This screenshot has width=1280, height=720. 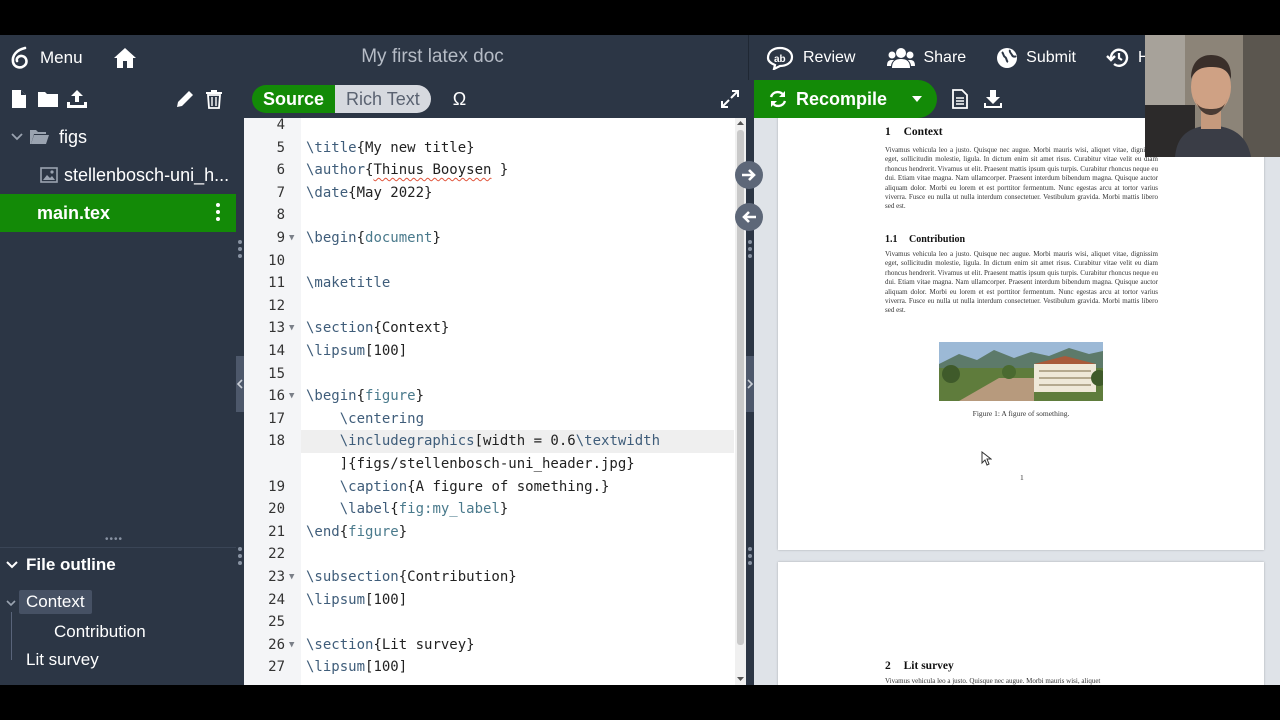 What do you see at coordinates (489, 328) in the screenshot?
I see `code-line: 13 ▼ \section{Context}` at bounding box center [489, 328].